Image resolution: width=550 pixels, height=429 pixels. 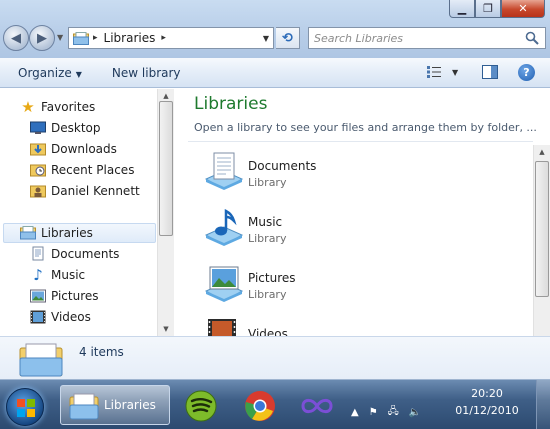 What do you see at coordinates (487, 410) in the screenshot?
I see `clock-date: 01/12/2010` at bounding box center [487, 410].